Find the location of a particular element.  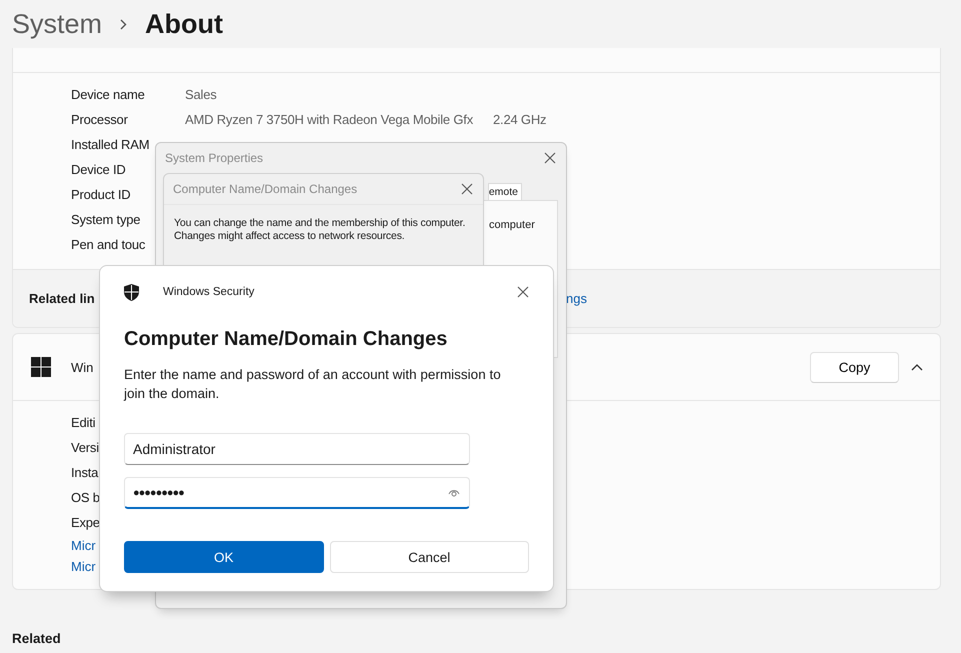

copy-button: Copy is located at coordinates (854, 367).